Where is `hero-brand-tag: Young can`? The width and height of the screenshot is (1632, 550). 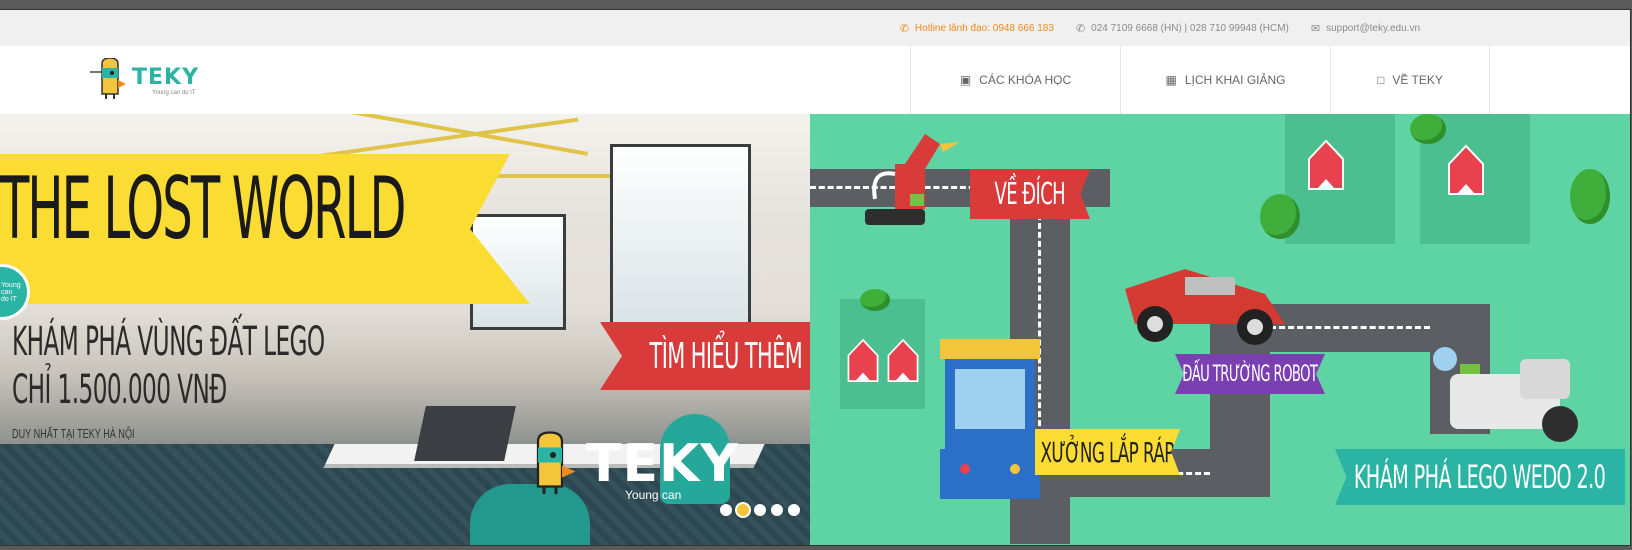
hero-brand-tag: Young can is located at coordinates (653, 495).